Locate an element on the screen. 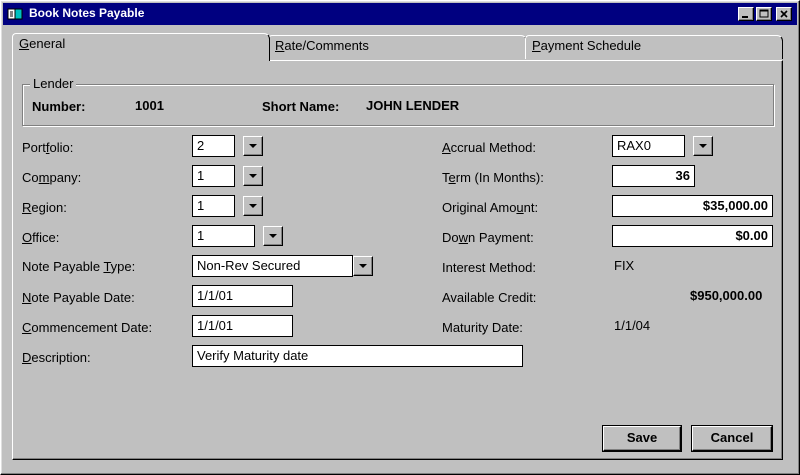  note-type-dropdown-button is located at coordinates (363, 266).